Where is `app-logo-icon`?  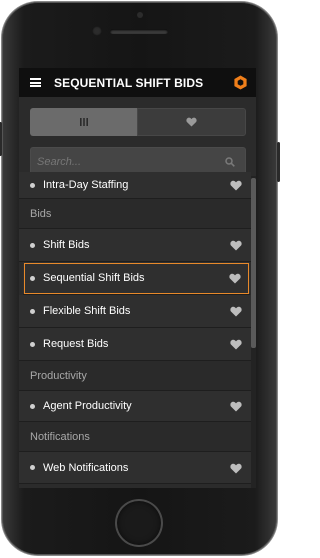 app-logo-icon is located at coordinates (240, 82).